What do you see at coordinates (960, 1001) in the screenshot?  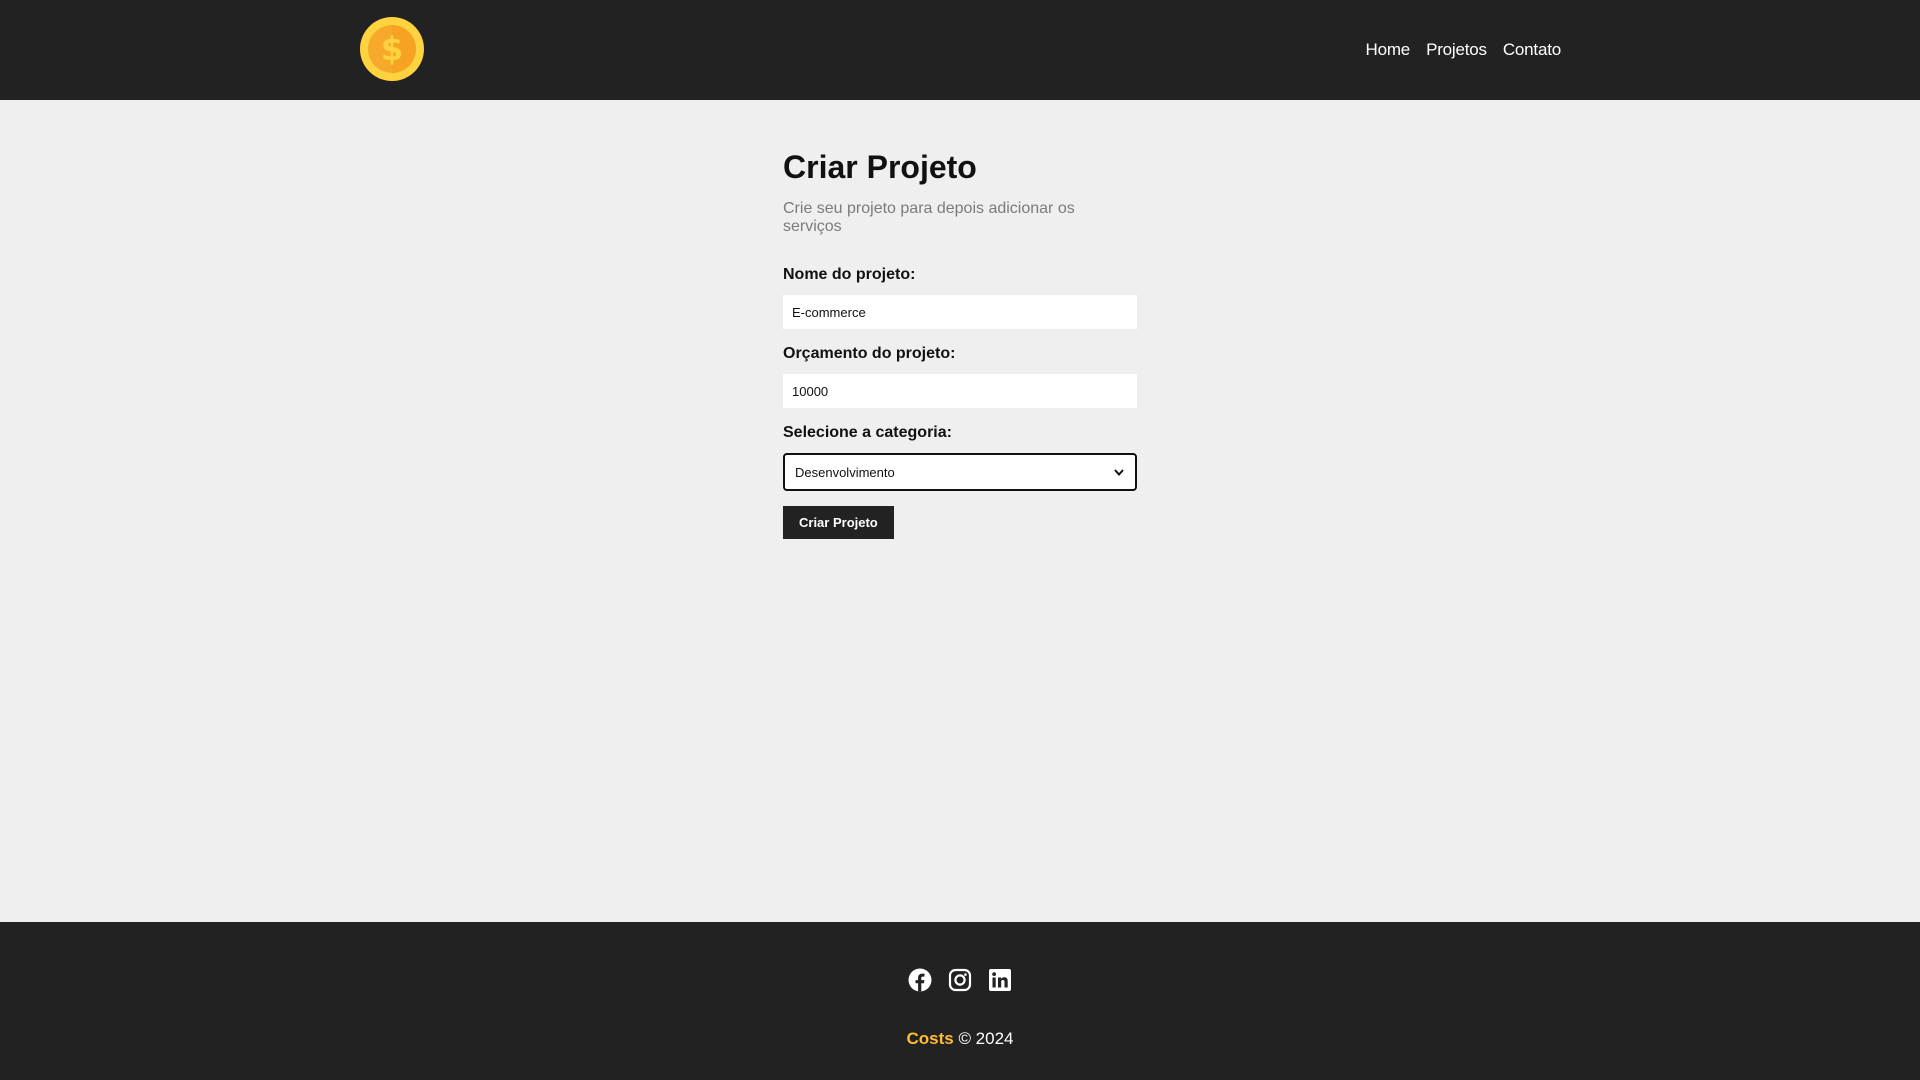 I see `footer: Costs © 2024` at bounding box center [960, 1001].